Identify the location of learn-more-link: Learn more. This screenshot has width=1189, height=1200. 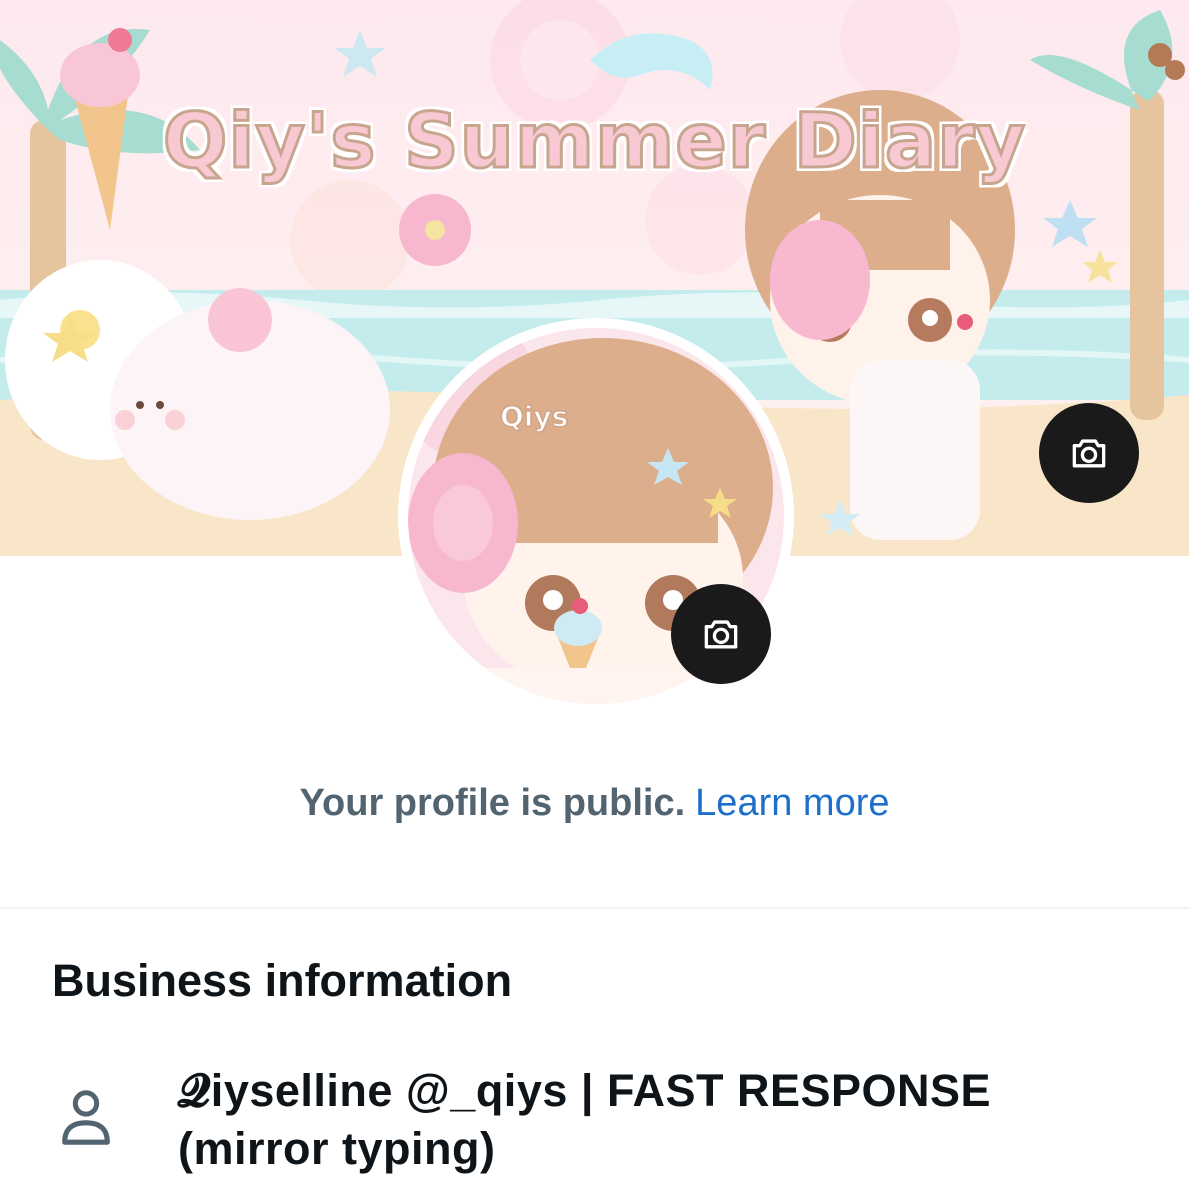
(792, 803).